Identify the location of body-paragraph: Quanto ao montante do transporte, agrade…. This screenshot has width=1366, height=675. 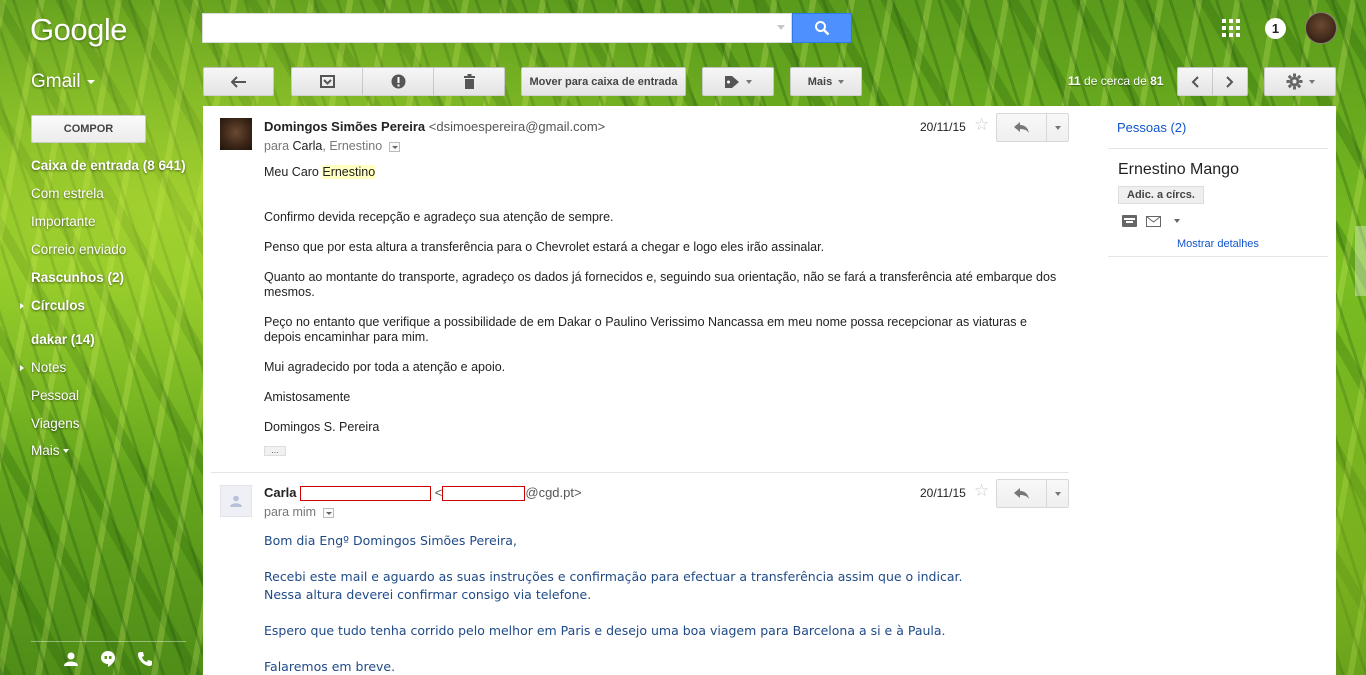
(660, 284).